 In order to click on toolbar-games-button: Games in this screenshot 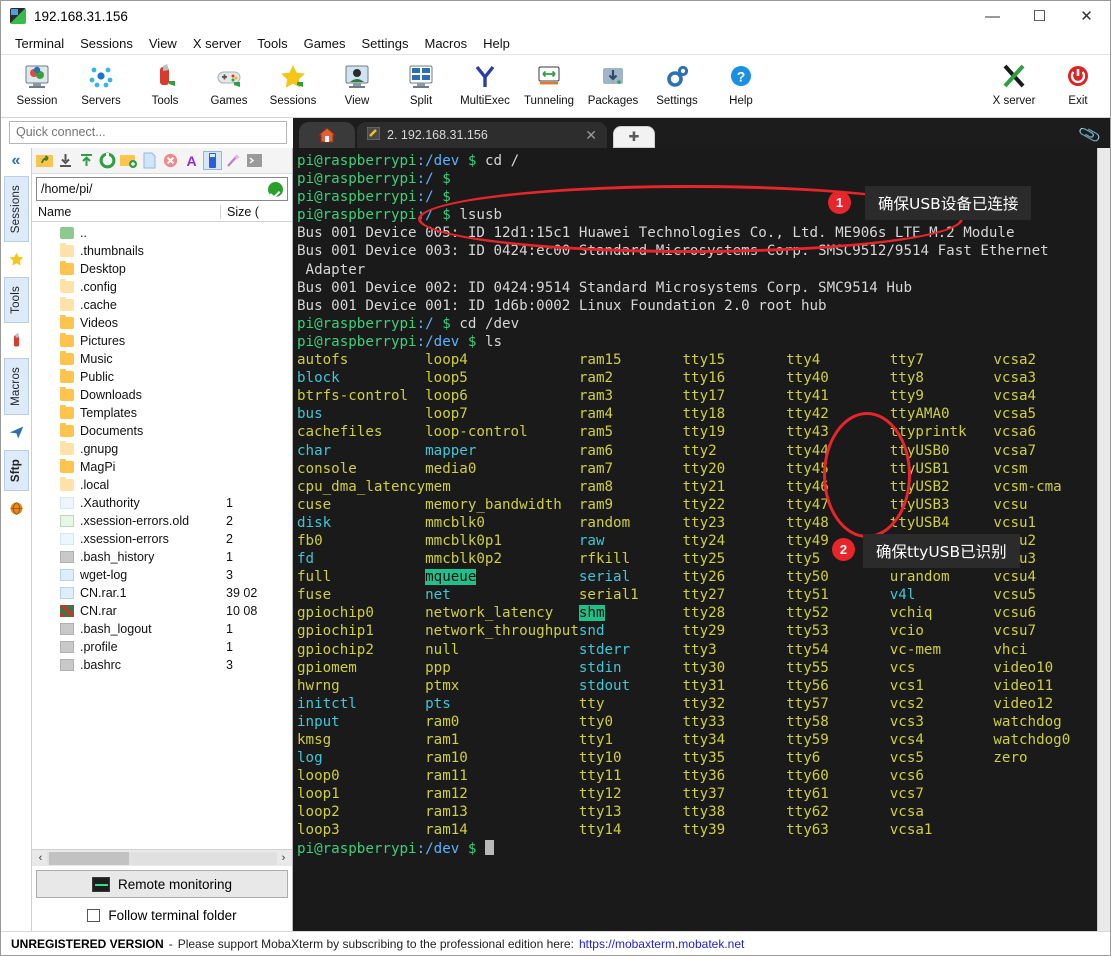, I will do `click(229, 87)`.